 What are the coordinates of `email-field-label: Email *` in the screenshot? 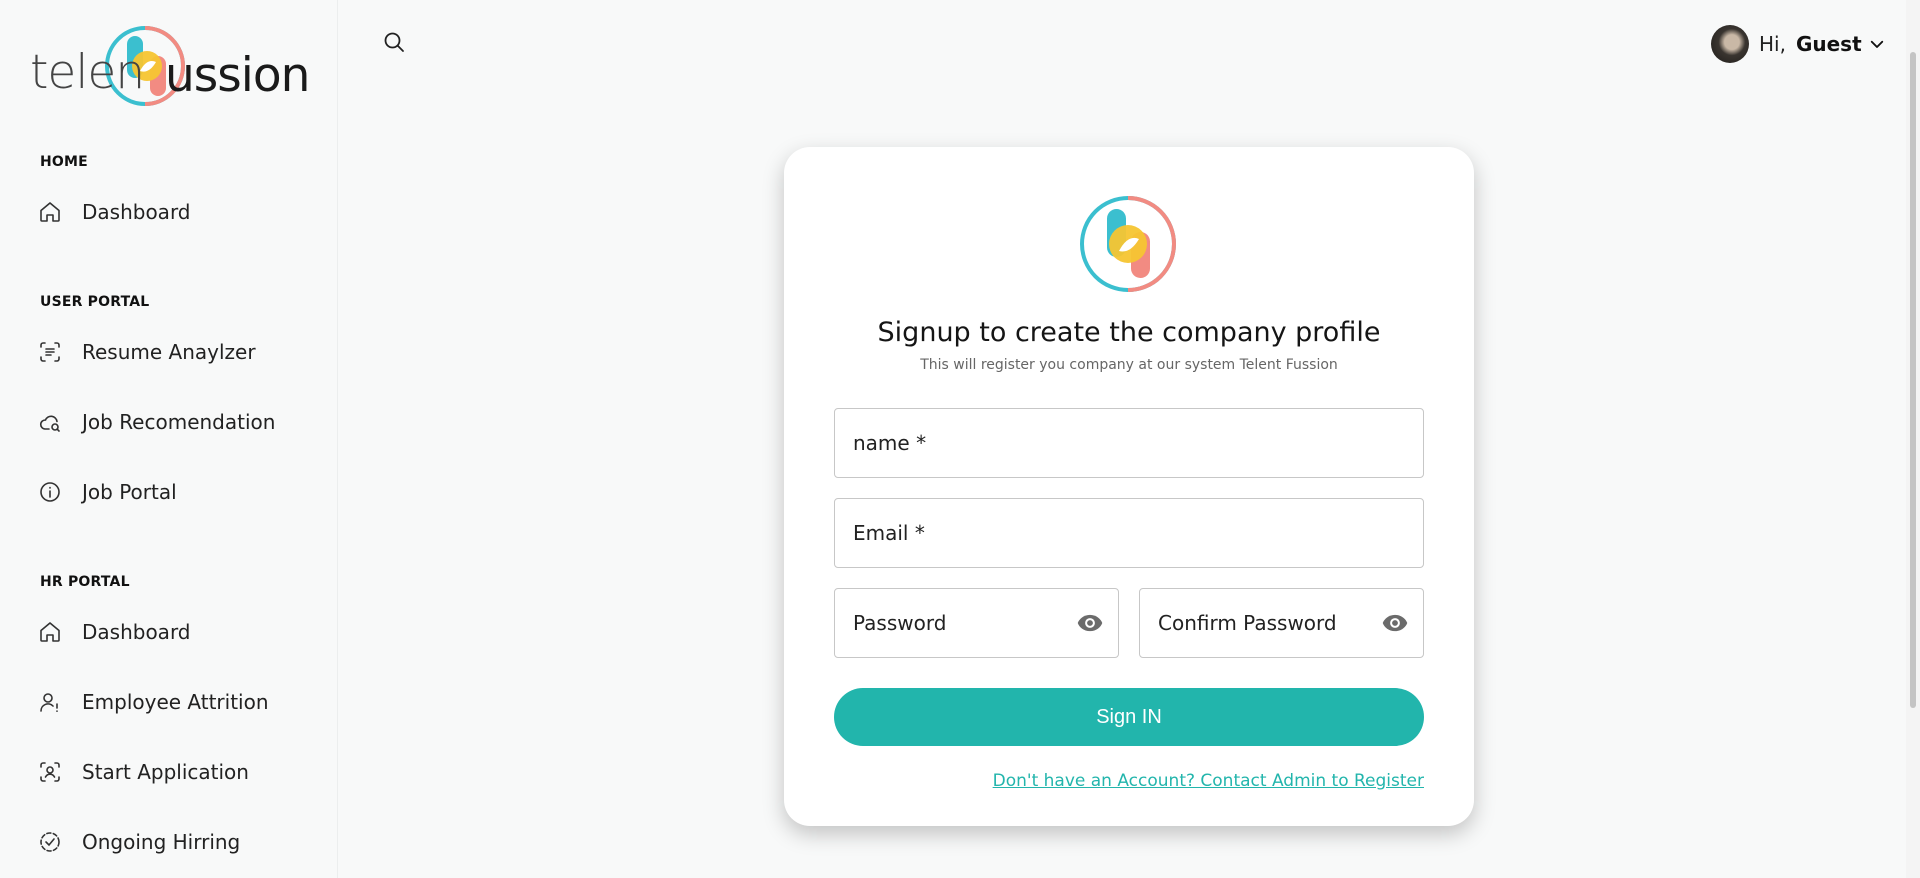 It's located at (889, 533).